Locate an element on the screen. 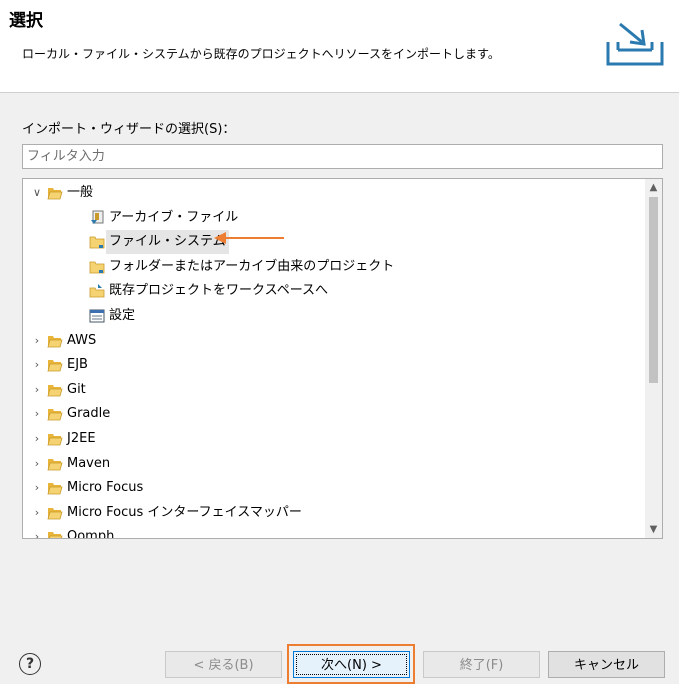  tree-item-label: 一般 is located at coordinates (80, 192).